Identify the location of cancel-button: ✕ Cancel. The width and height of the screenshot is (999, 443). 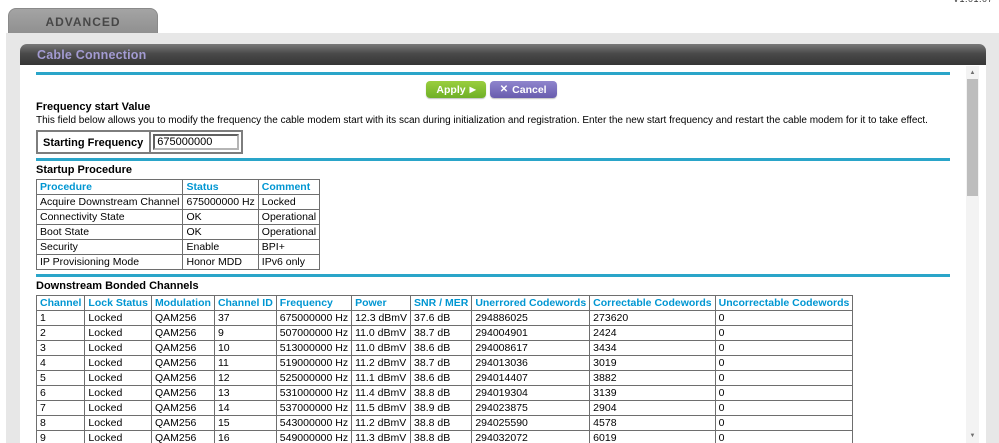
(523, 89).